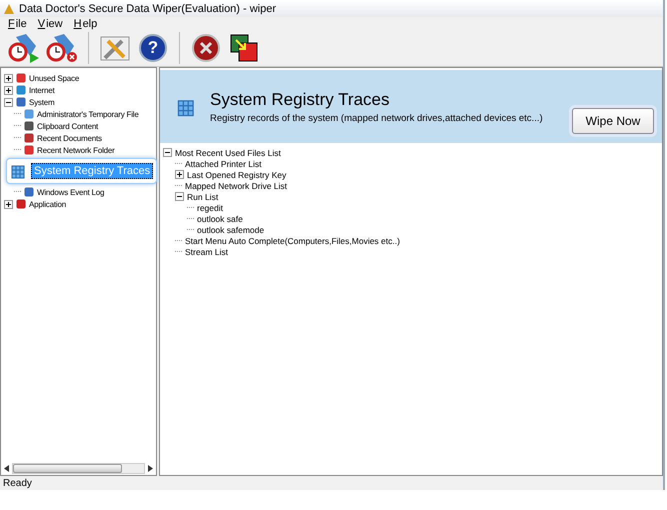  What do you see at coordinates (210, 207) in the screenshot?
I see `tree-item: regedit` at bounding box center [210, 207].